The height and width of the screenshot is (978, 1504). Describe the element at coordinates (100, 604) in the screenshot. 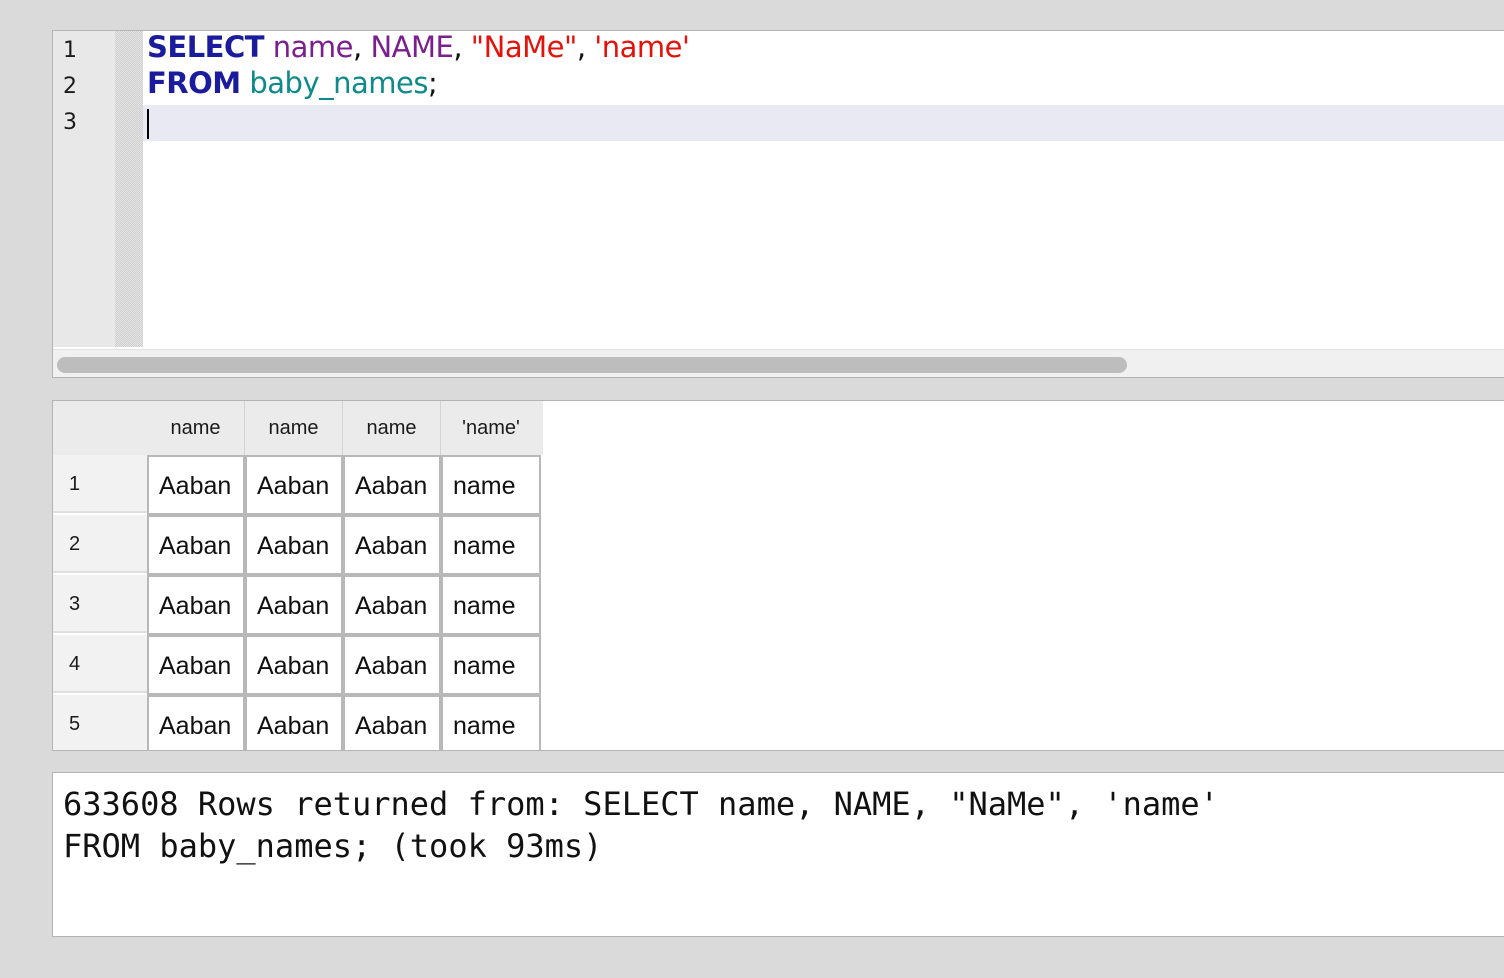

I see `row-number: 3` at that location.